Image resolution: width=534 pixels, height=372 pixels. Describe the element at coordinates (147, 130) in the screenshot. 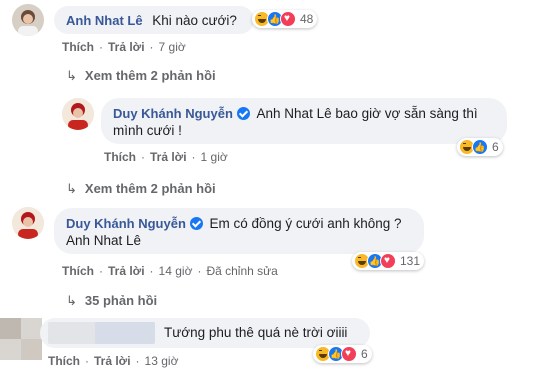

I see `comment-text-continued: mình cưới !` at that location.